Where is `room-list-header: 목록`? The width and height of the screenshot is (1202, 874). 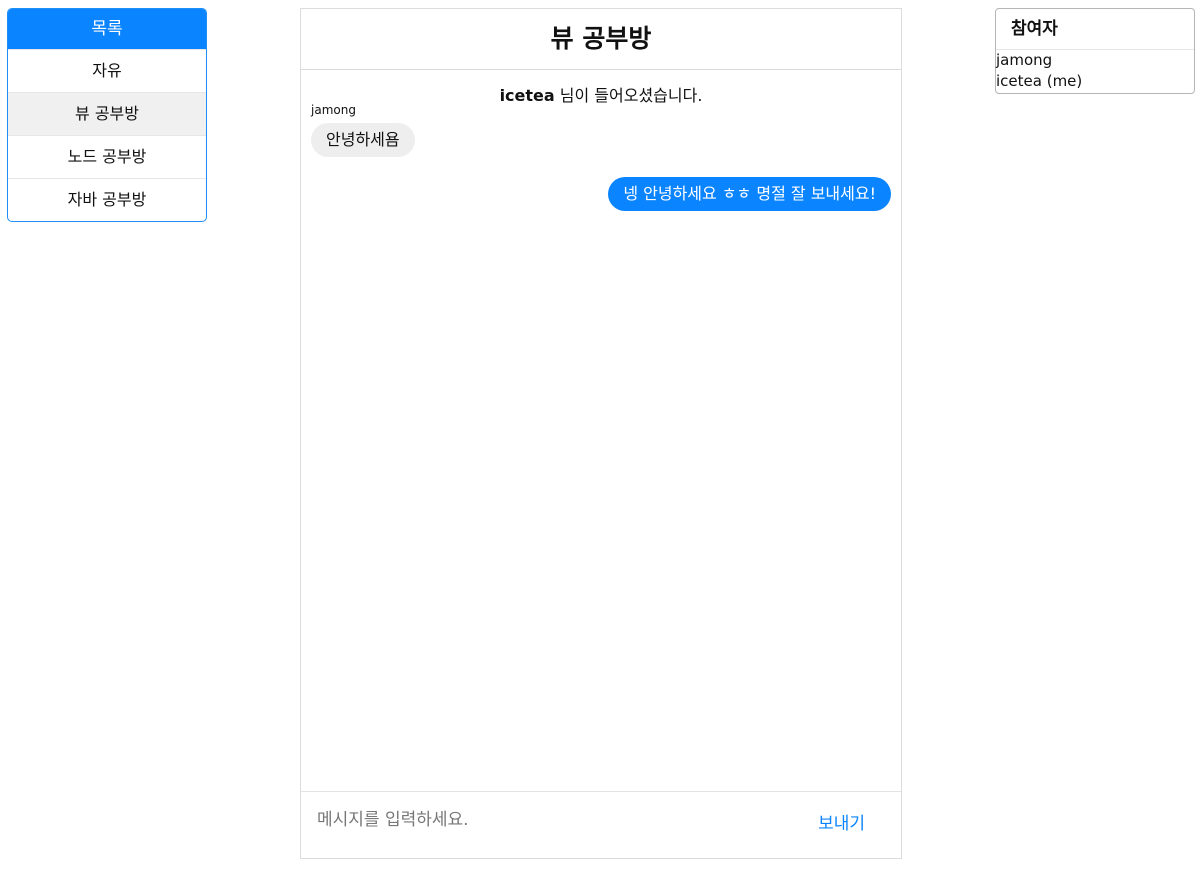 room-list-header: 목록 is located at coordinates (107, 29).